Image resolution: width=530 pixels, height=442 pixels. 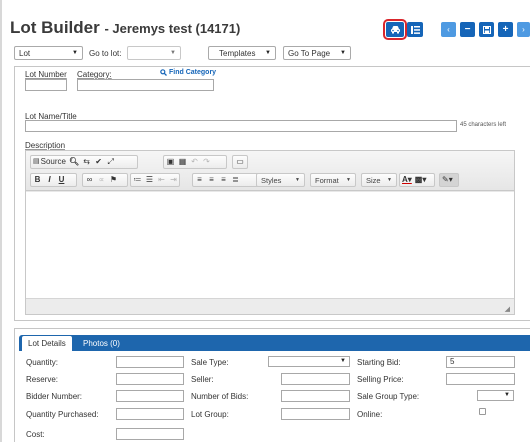 I want to click on quantity-purchased-input, so click(x=150, y=414).